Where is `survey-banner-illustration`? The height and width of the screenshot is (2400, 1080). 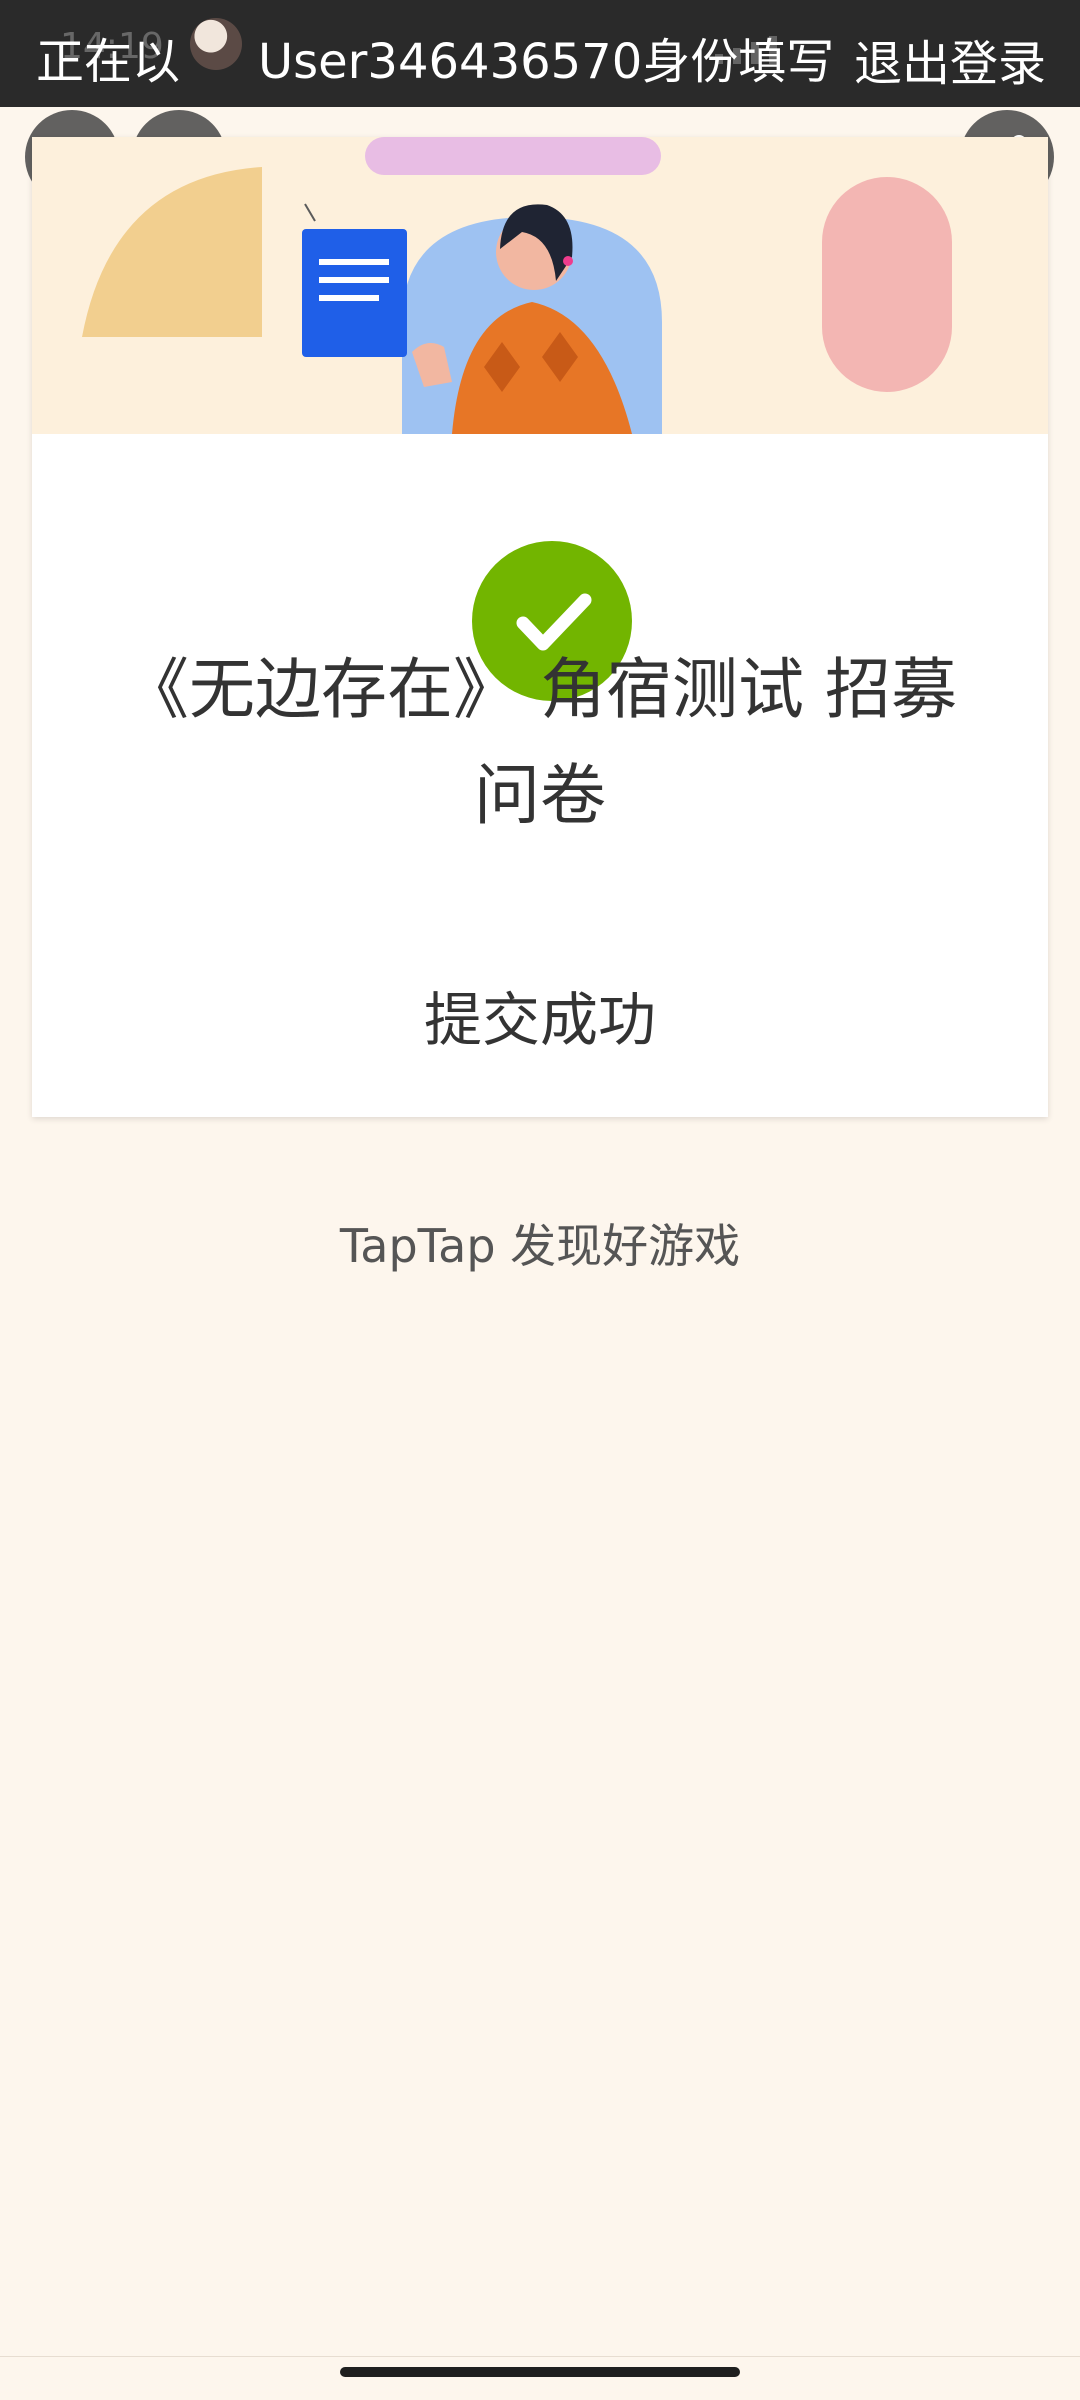
survey-banner-illustration is located at coordinates (540, 285).